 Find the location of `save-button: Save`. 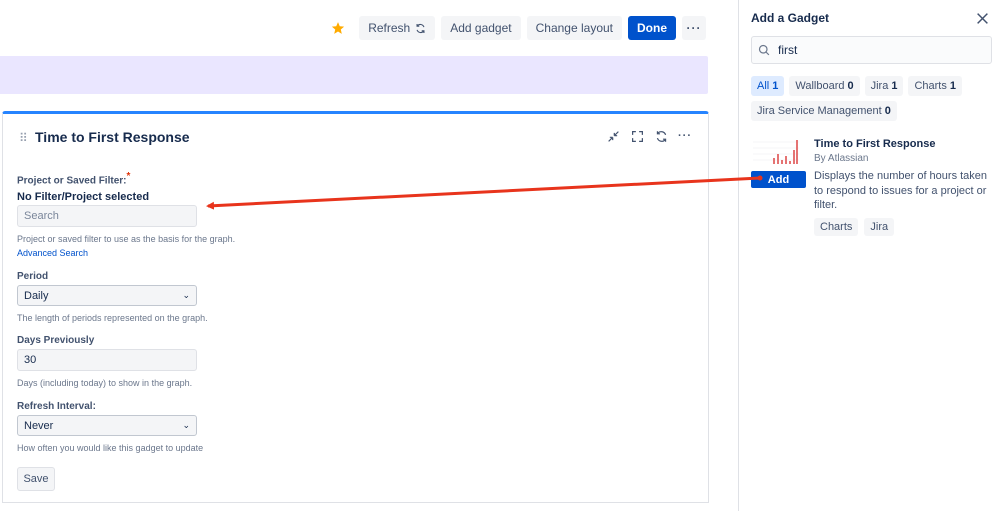

save-button: Save is located at coordinates (36, 479).